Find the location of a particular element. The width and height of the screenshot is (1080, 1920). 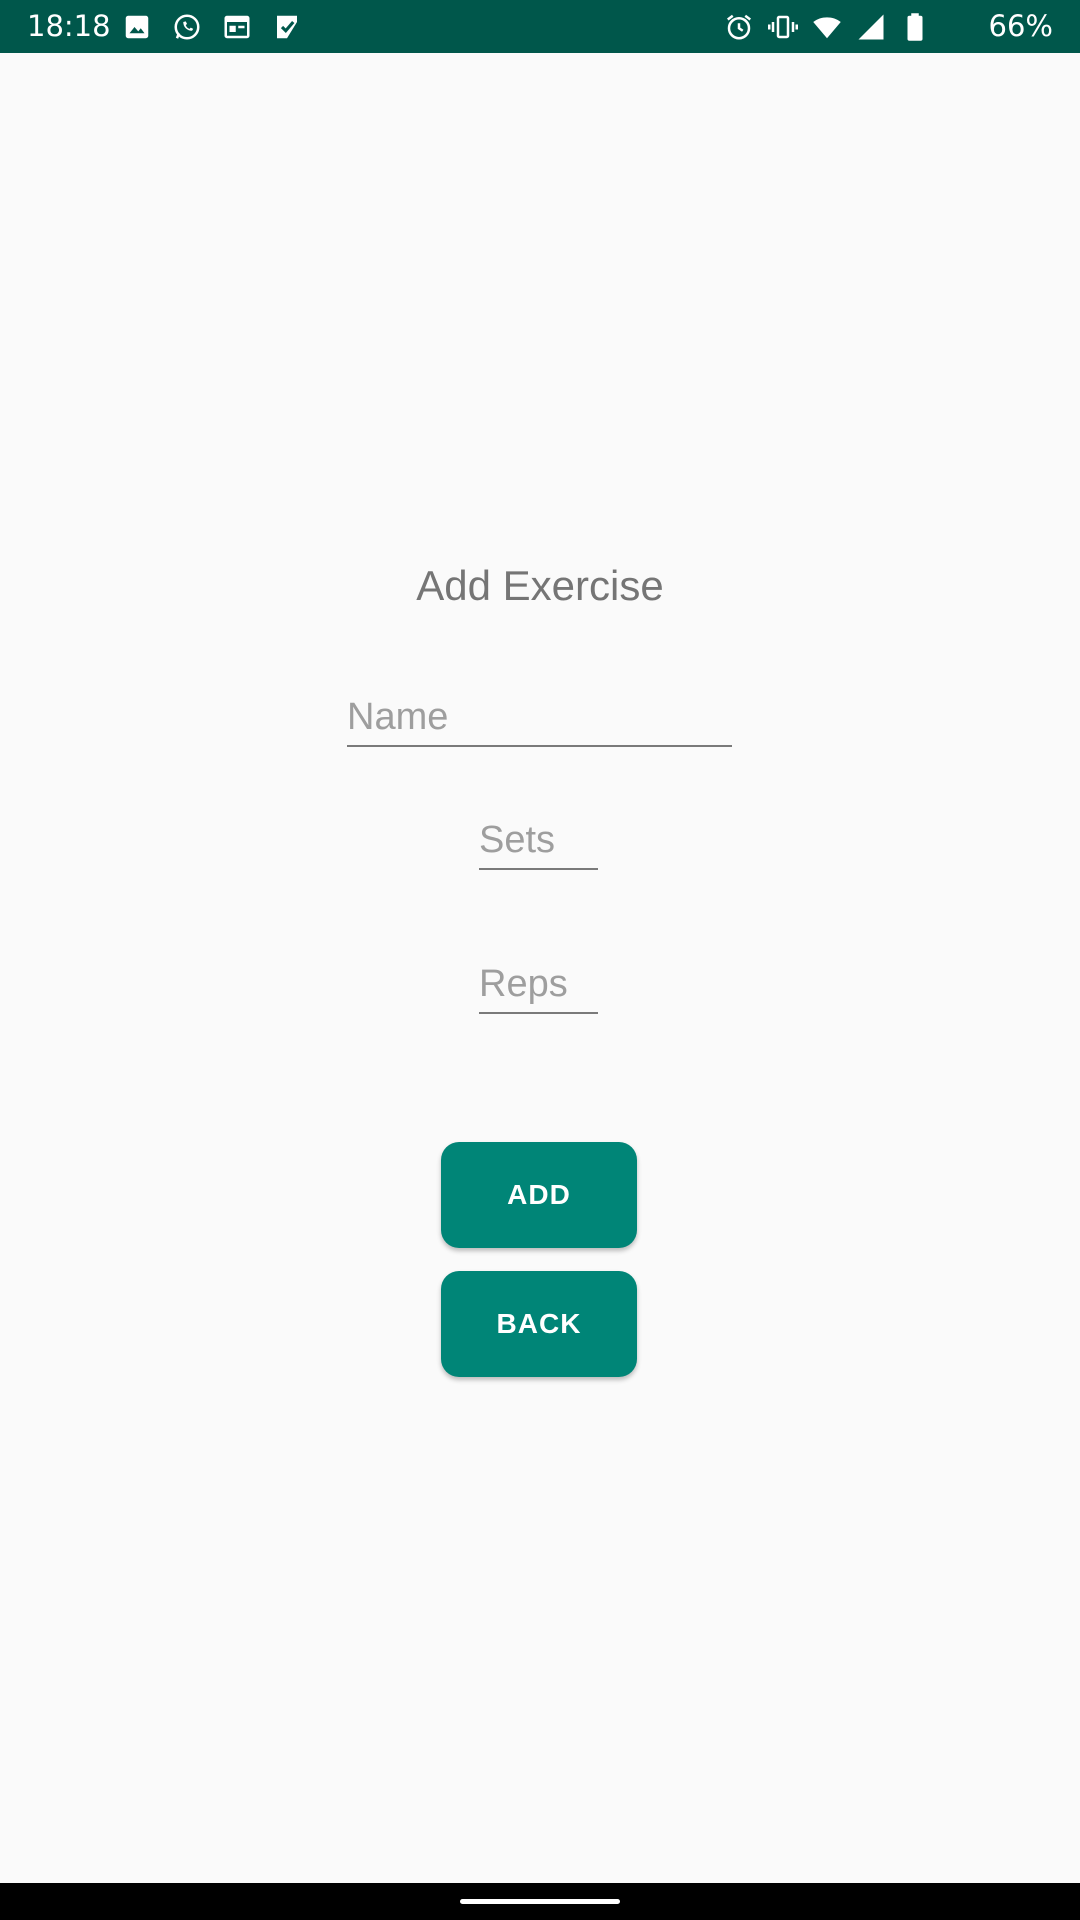

alarm-icon is located at coordinates (739, 27).